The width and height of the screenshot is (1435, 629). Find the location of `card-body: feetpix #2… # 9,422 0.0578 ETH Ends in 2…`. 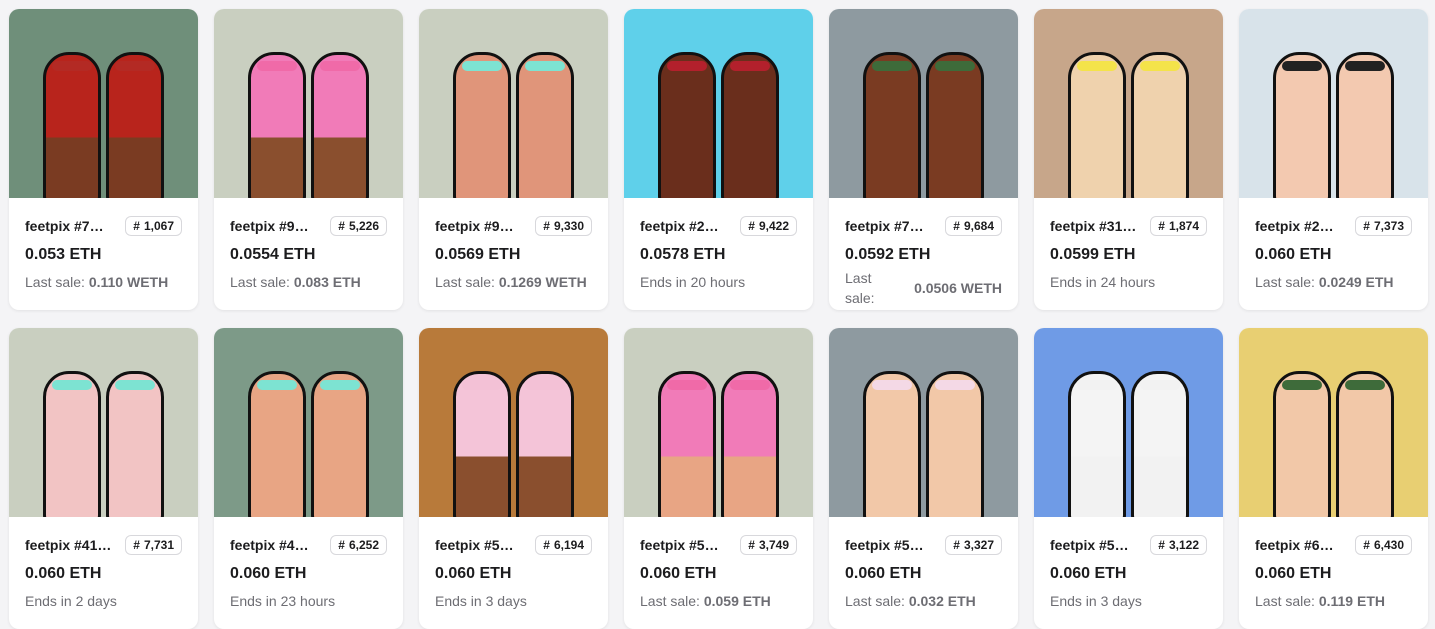

card-body: feetpix #2… # 9,422 0.0578 ETH Ends in 2… is located at coordinates (718, 244).